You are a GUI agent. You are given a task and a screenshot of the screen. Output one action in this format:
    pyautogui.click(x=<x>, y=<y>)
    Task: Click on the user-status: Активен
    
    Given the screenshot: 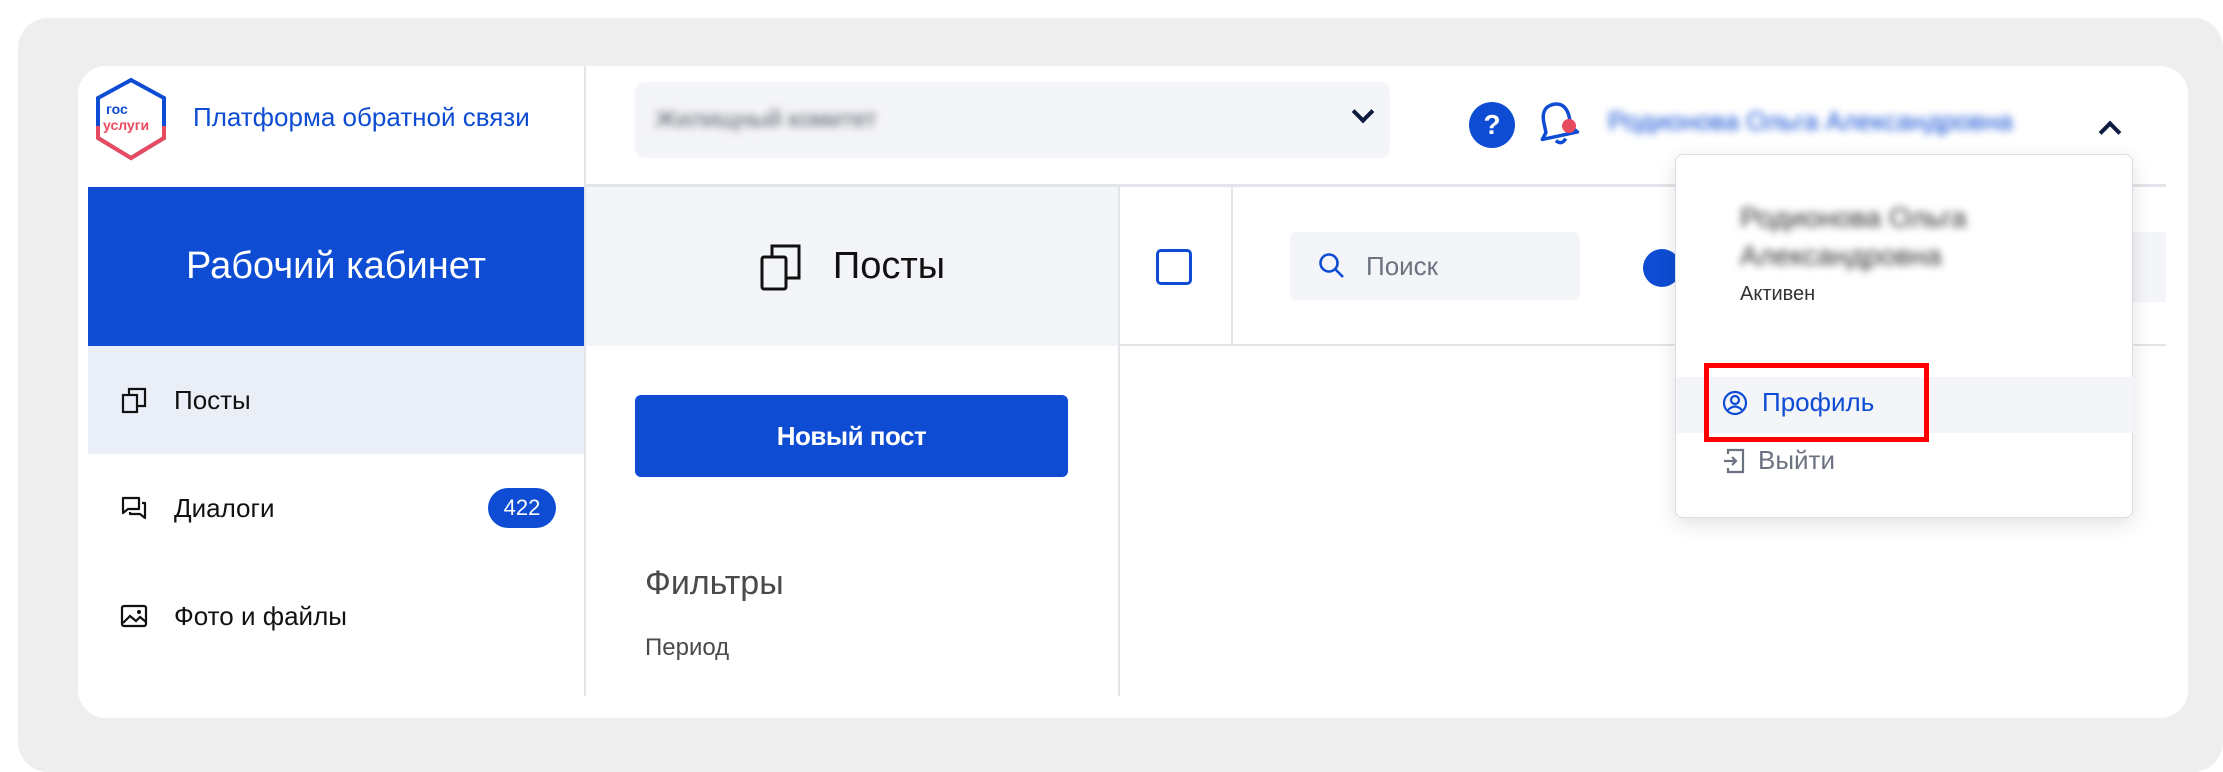 What is the action you would take?
    pyautogui.click(x=1778, y=294)
    